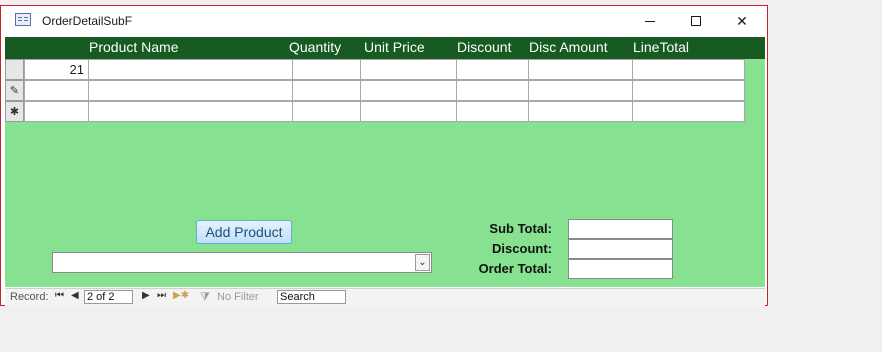 The width and height of the screenshot is (882, 352). What do you see at coordinates (394, 47) in the screenshot?
I see `column-header-unit-price: Unit Price` at bounding box center [394, 47].